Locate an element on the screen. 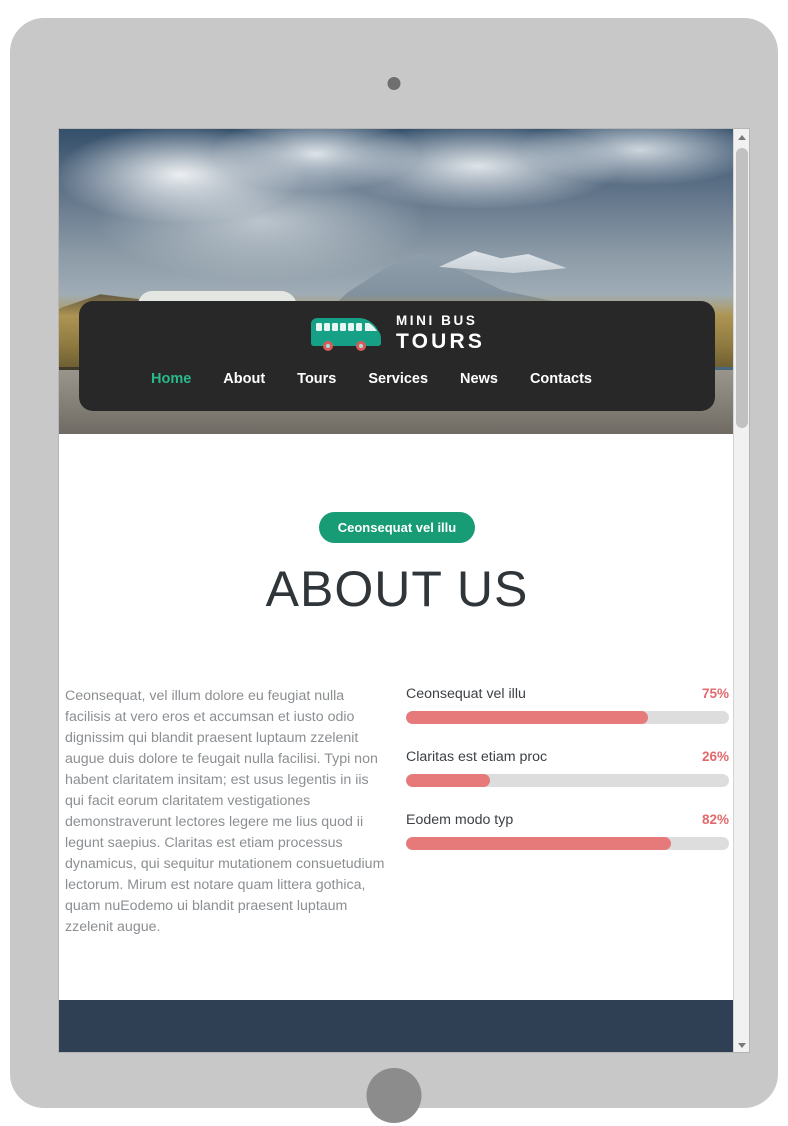 The height and width of the screenshot is (1126, 788). site-footer is located at coordinates (397, 1026).